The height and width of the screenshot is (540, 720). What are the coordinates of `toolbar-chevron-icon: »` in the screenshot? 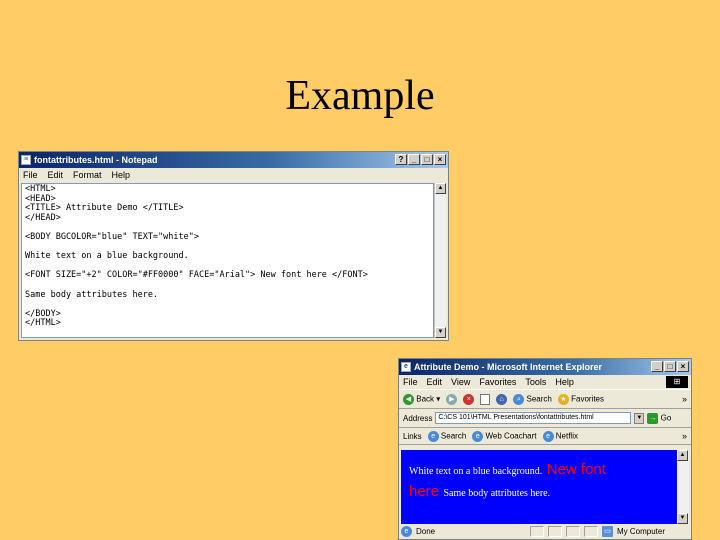 It's located at (684, 399).